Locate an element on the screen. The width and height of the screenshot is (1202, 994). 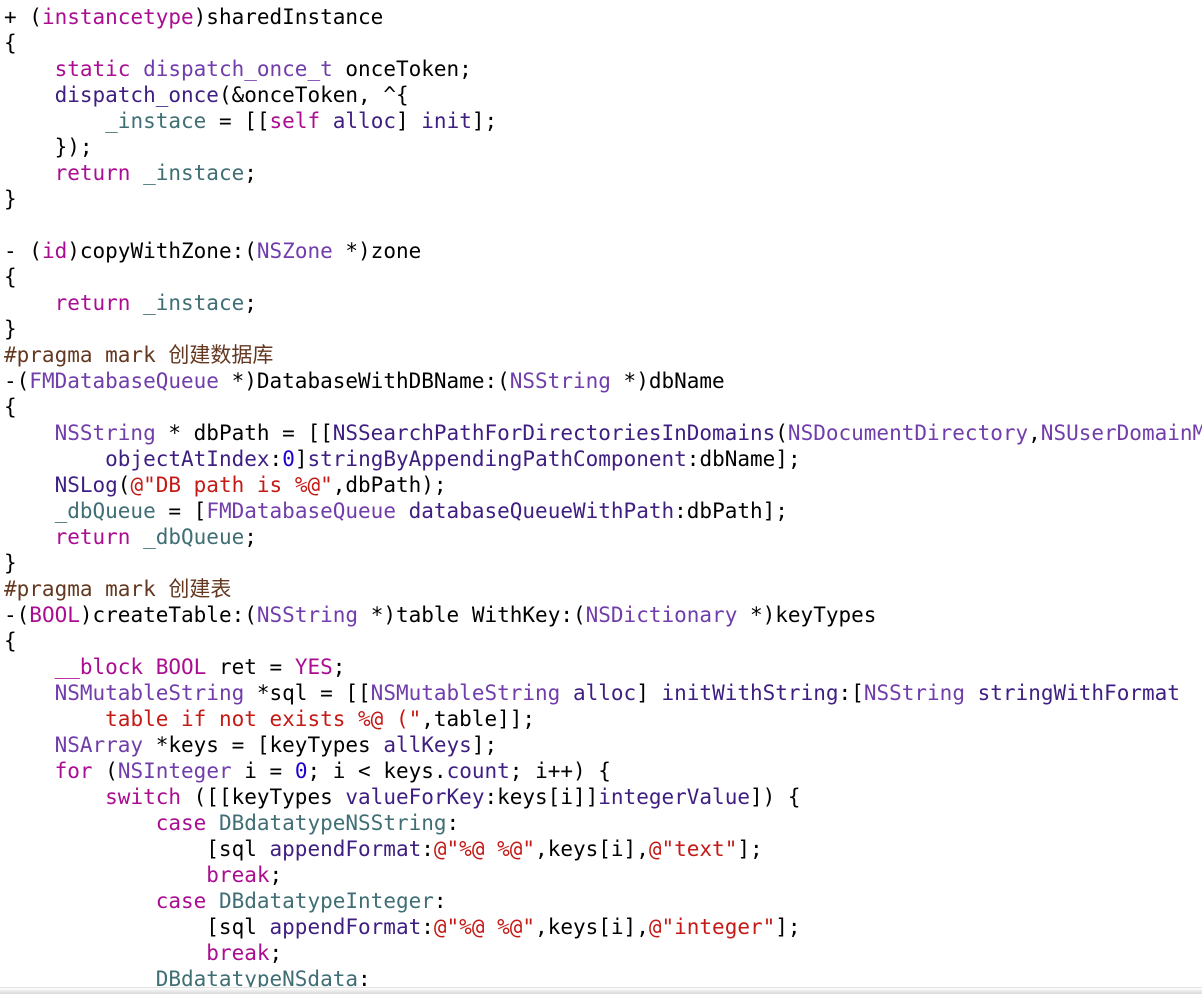
code-token: ret = is located at coordinates (250, 667).